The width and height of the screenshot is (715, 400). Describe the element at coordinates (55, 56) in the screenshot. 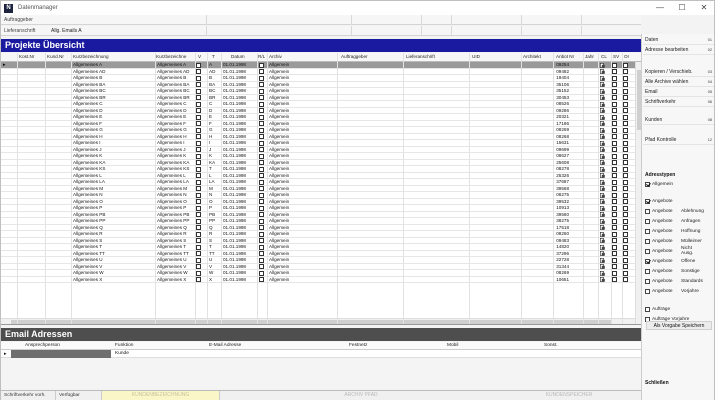

I see `col-kundnr: Kund.Nr` at that location.